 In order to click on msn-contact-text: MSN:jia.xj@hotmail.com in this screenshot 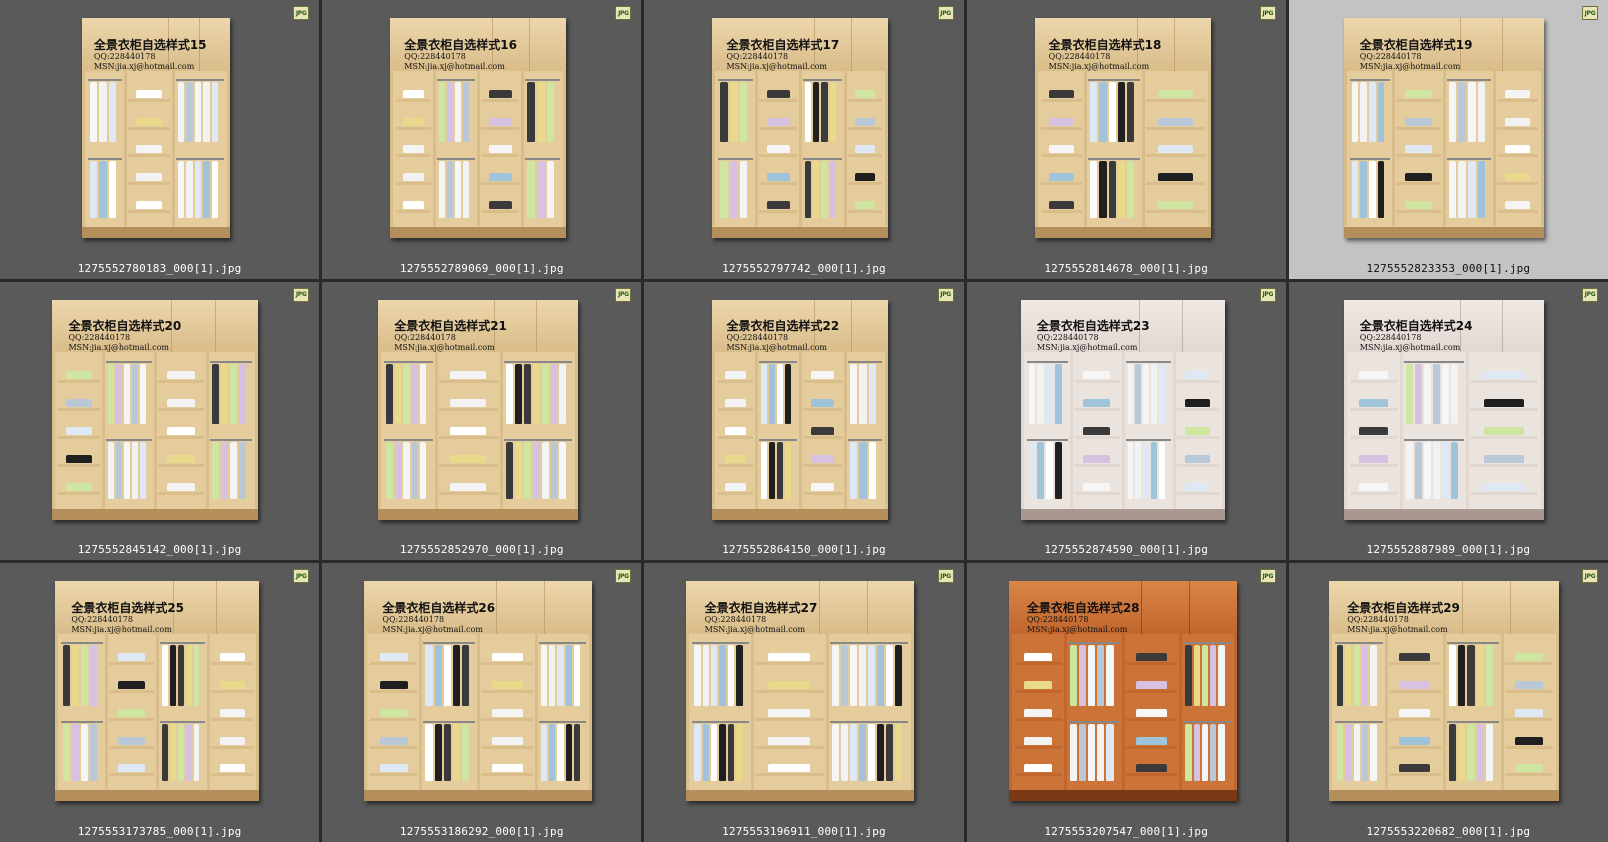, I will do `click(454, 66)`.